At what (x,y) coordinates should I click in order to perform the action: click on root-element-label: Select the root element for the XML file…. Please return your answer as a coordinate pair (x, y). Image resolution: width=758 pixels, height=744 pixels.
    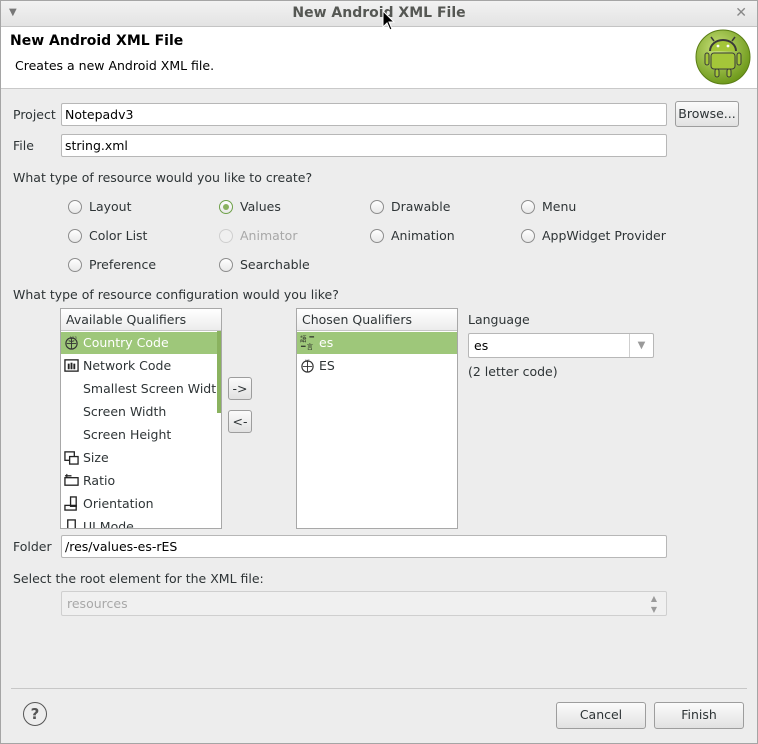
    Looking at the image, I should click on (138, 578).